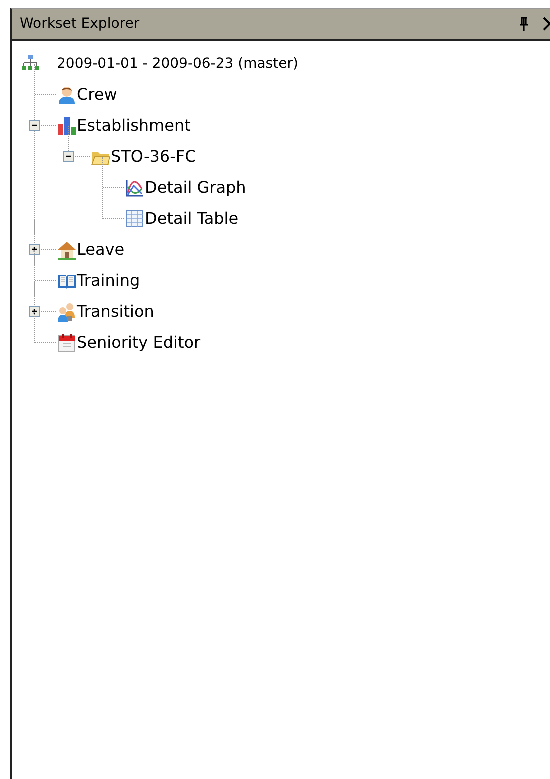 The image size is (550, 779). What do you see at coordinates (139, 342) in the screenshot?
I see `tree-item: Seniority Editor` at bounding box center [139, 342].